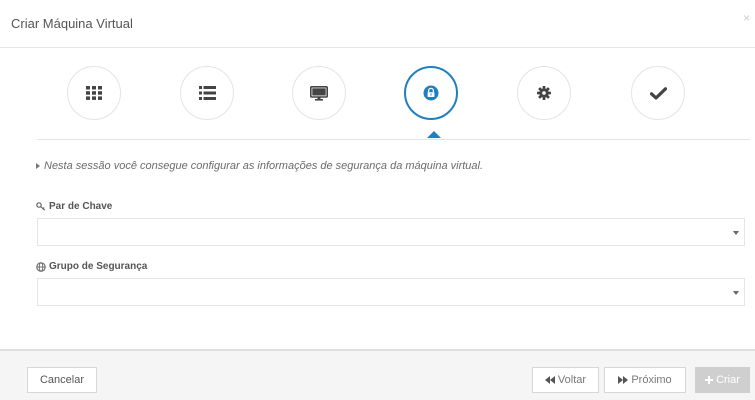  I want to click on next-button: Próximo, so click(645, 380).